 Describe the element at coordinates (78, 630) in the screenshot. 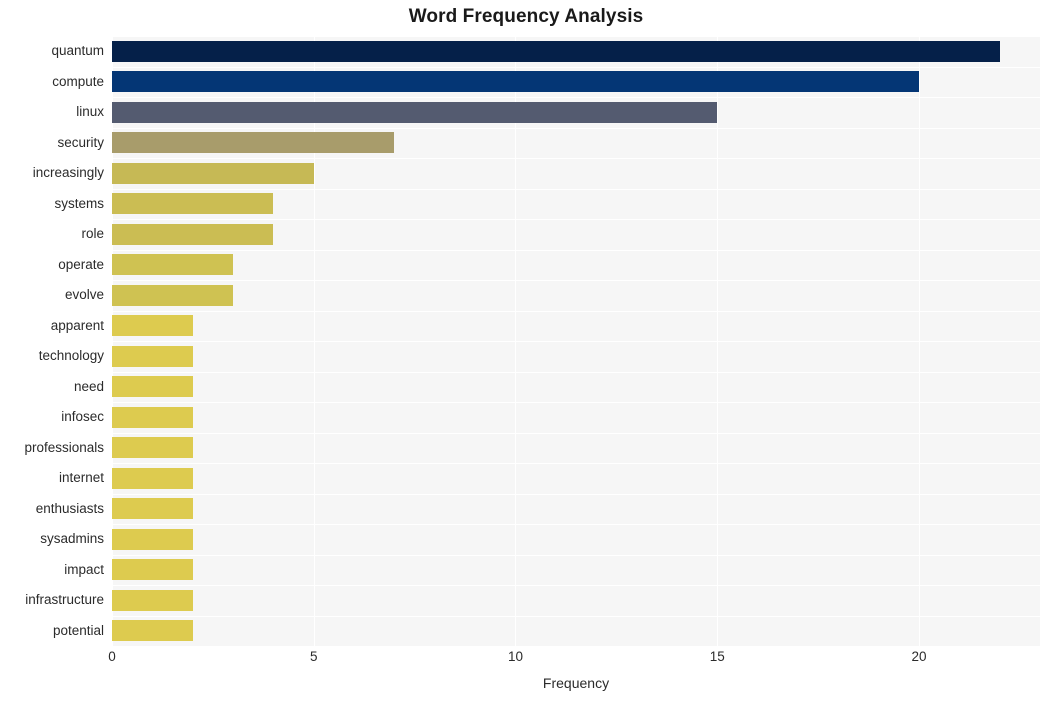

I see `y-axis-tick-label: potential` at that location.